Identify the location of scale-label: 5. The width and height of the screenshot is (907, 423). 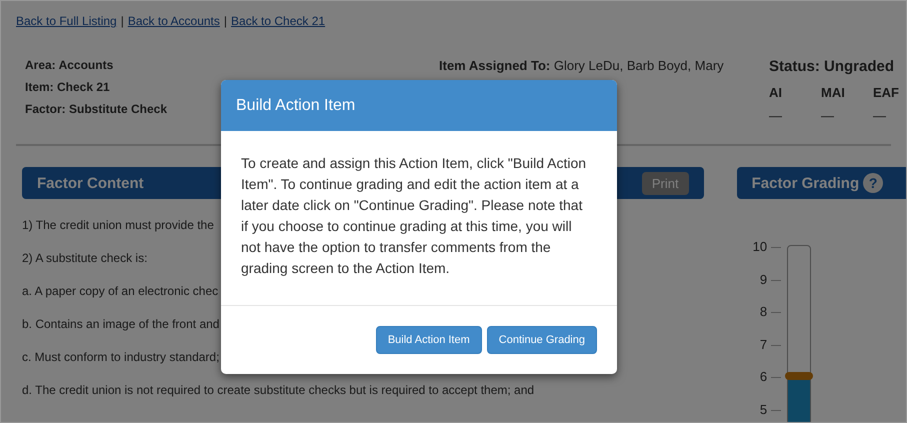
(764, 409).